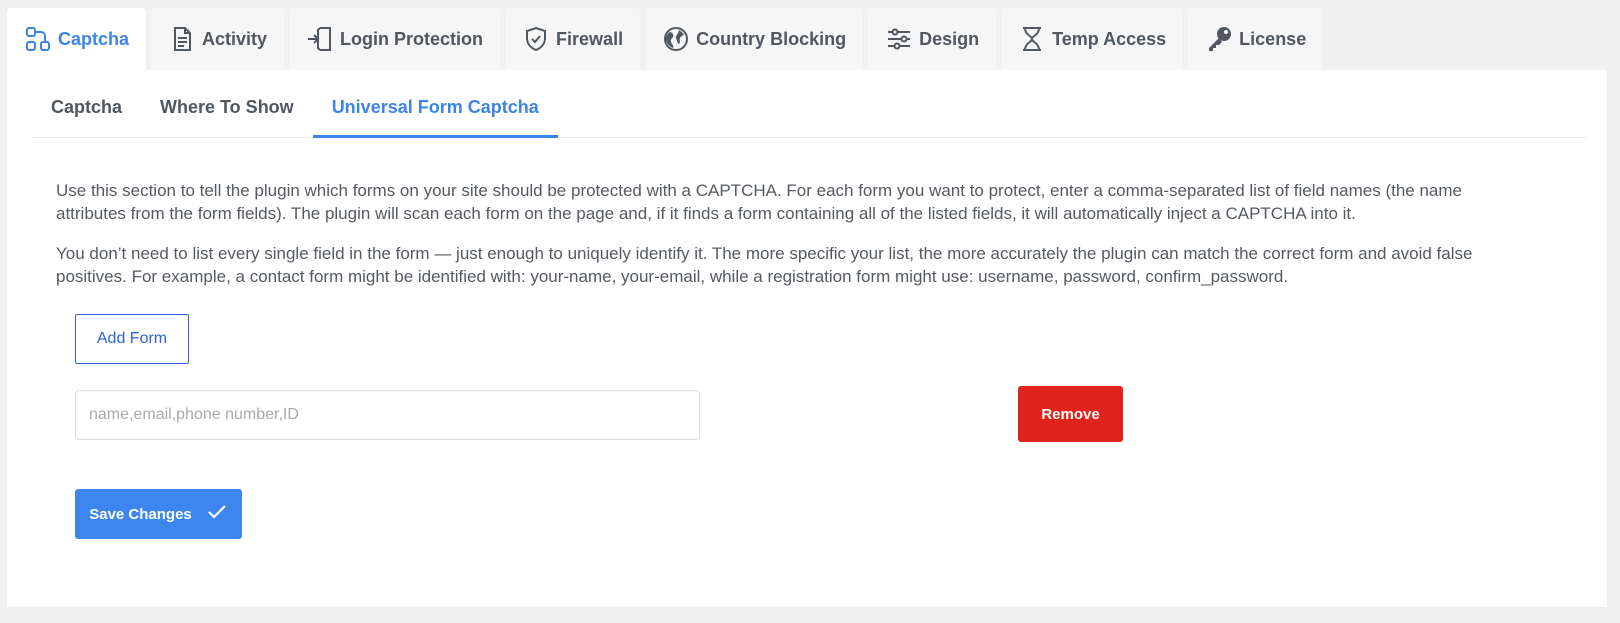 The image size is (1620, 623). I want to click on tab-label: License, so click(1273, 38).